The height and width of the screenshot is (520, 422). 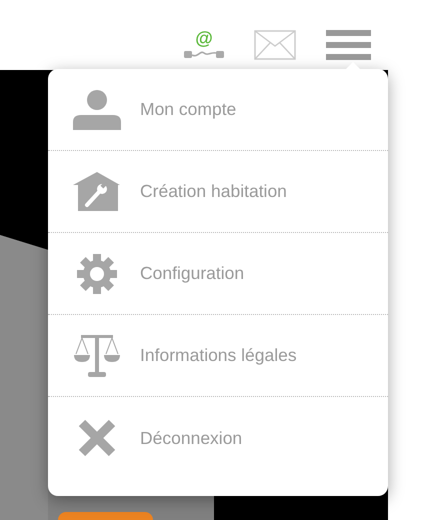 I want to click on menu-item: Informations légales, so click(x=218, y=356).